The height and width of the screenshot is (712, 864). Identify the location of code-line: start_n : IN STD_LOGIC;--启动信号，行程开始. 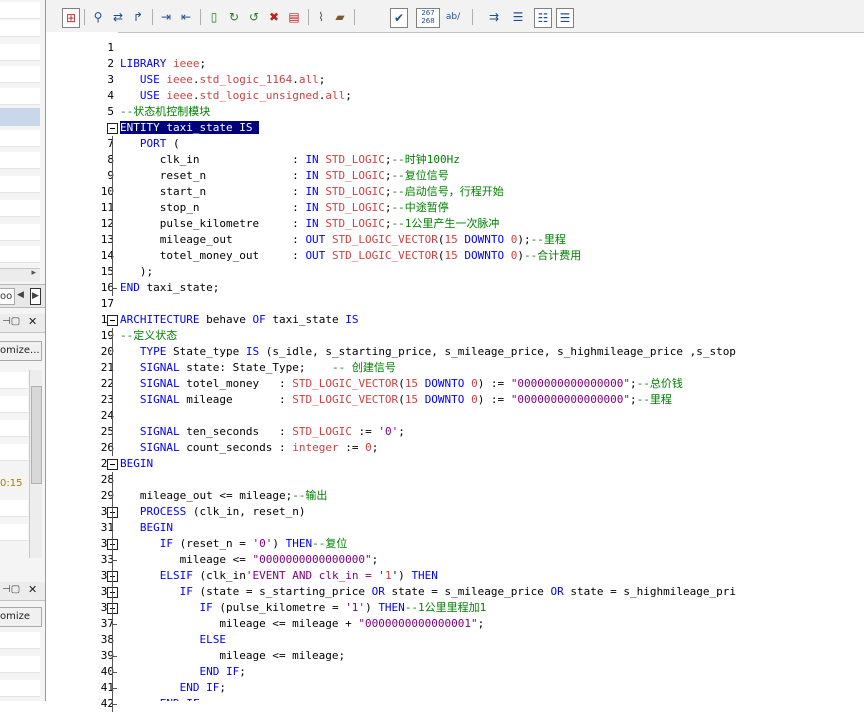
(312, 192).